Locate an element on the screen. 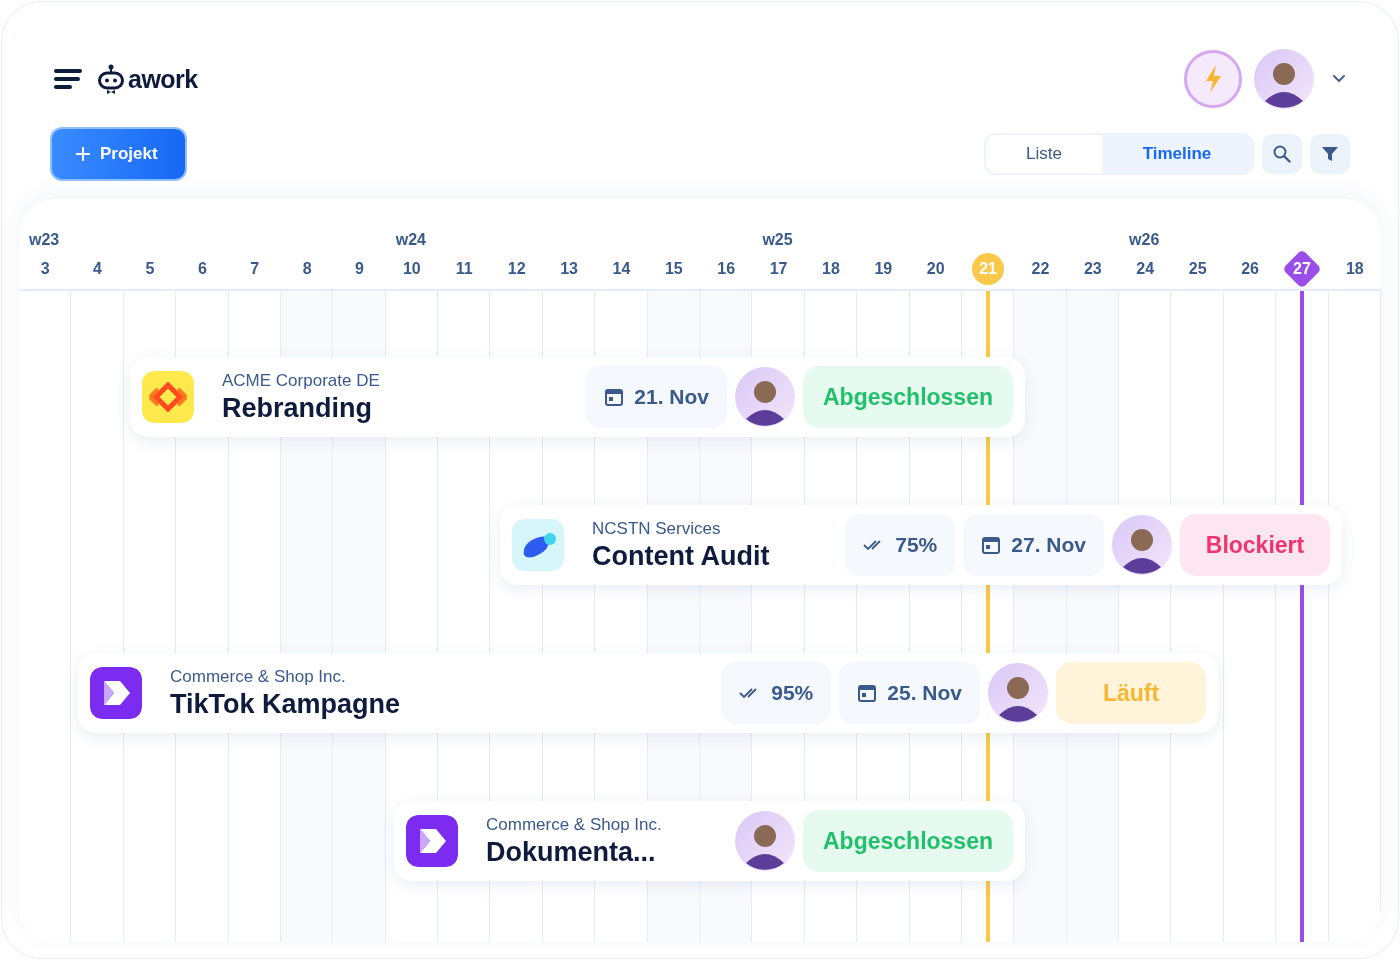 This screenshot has height=960, width=1400. day-label: 16 is located at coordinates (726, 269).